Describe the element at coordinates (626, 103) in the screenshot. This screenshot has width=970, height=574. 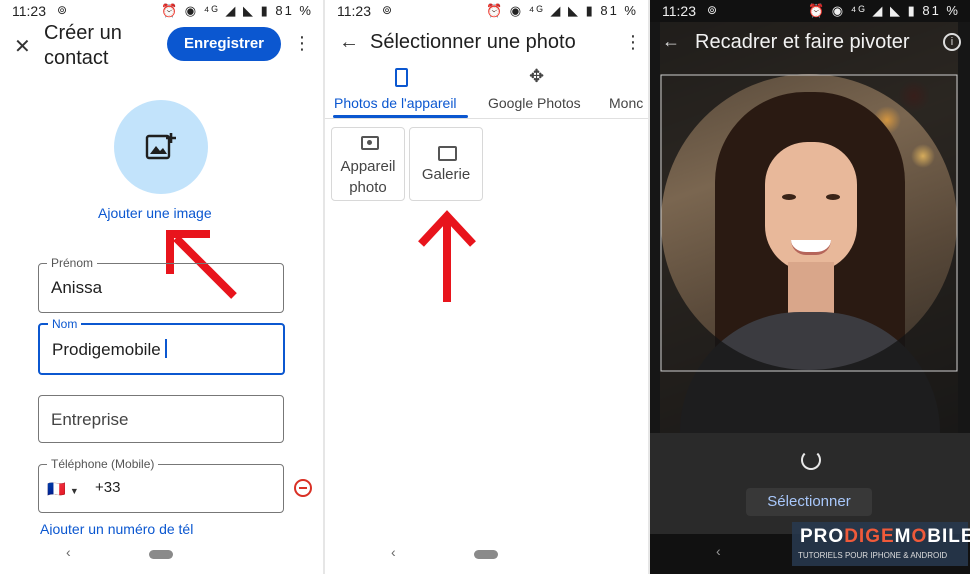
I see `tab-more: Monc` at that location.